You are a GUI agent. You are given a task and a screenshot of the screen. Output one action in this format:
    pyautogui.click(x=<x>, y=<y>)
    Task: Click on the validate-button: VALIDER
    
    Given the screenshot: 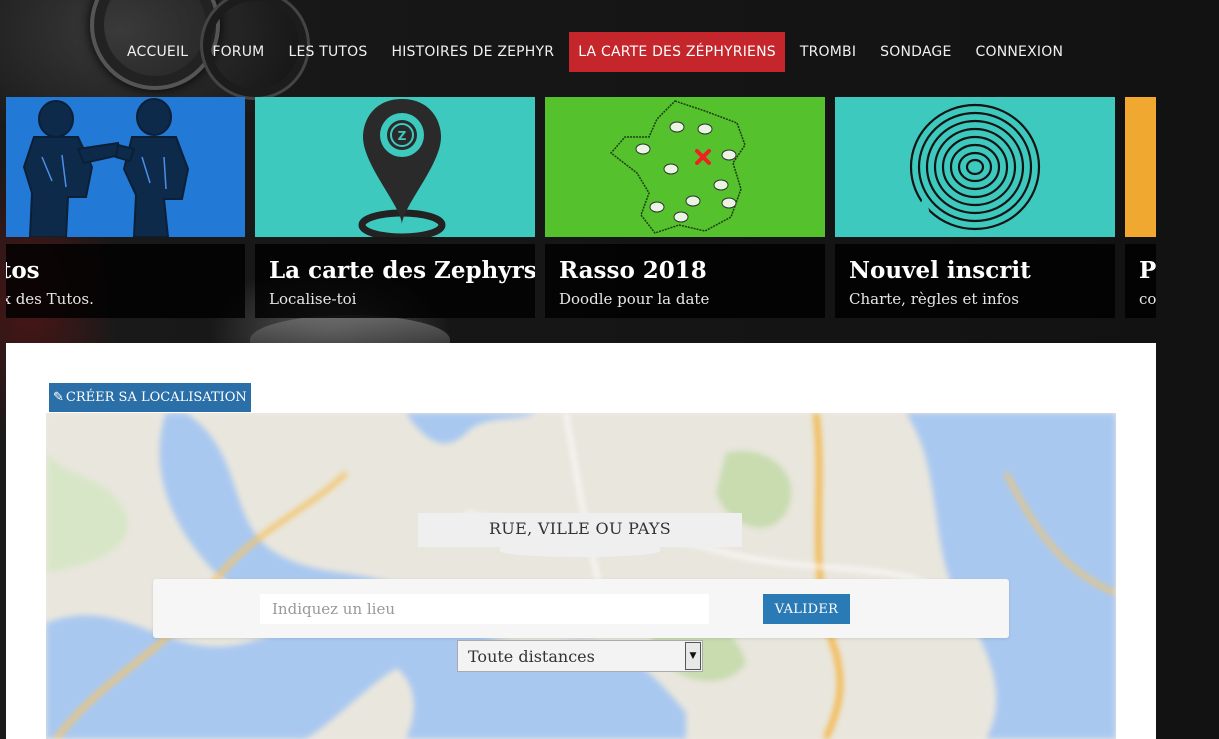 What is the action you would take?
    pyautogui.click(x=806, y=609)
    